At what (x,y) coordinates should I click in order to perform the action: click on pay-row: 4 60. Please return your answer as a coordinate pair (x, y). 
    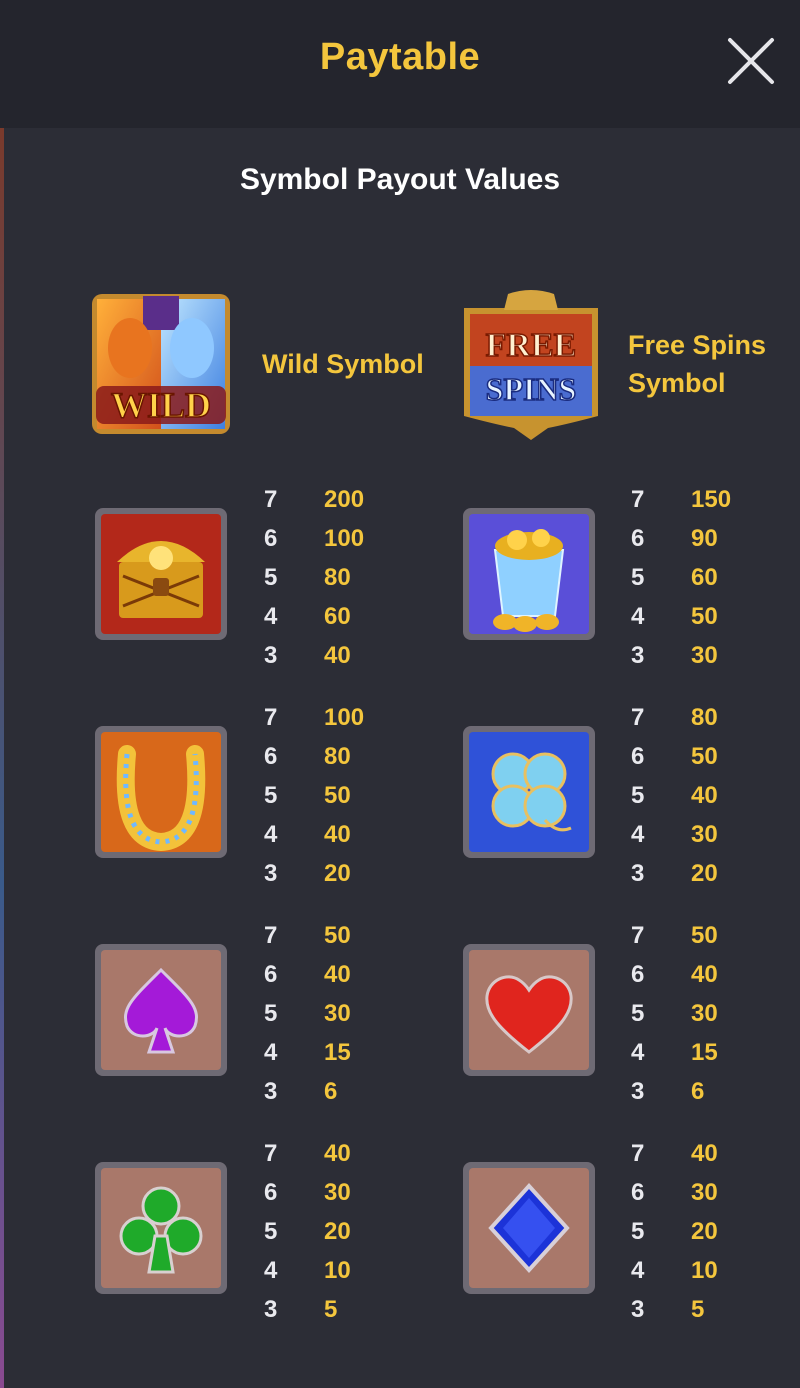
    Looking at the image, I should click on (329, 616).